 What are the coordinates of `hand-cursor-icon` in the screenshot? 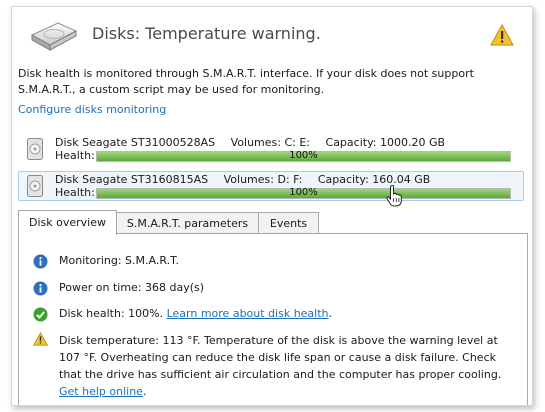 It's located at (394, 197).